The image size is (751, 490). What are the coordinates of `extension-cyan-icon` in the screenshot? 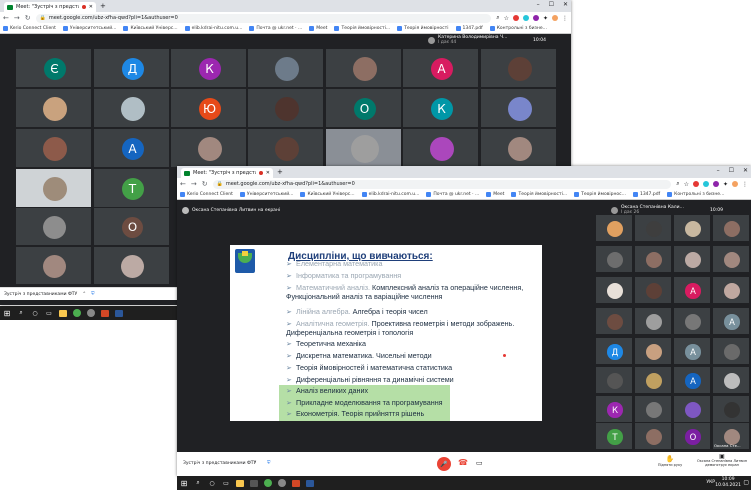 It's located at (525, 18).